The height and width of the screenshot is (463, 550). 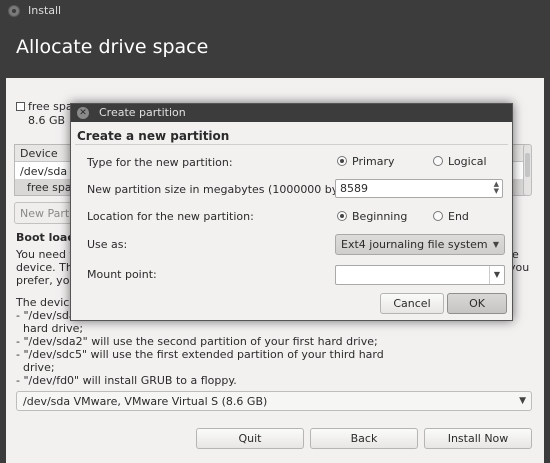 What do you see at coordinates (83, 113) in the screenshot?
I see `close-icon: ✕` at bounding box center [83, 113].